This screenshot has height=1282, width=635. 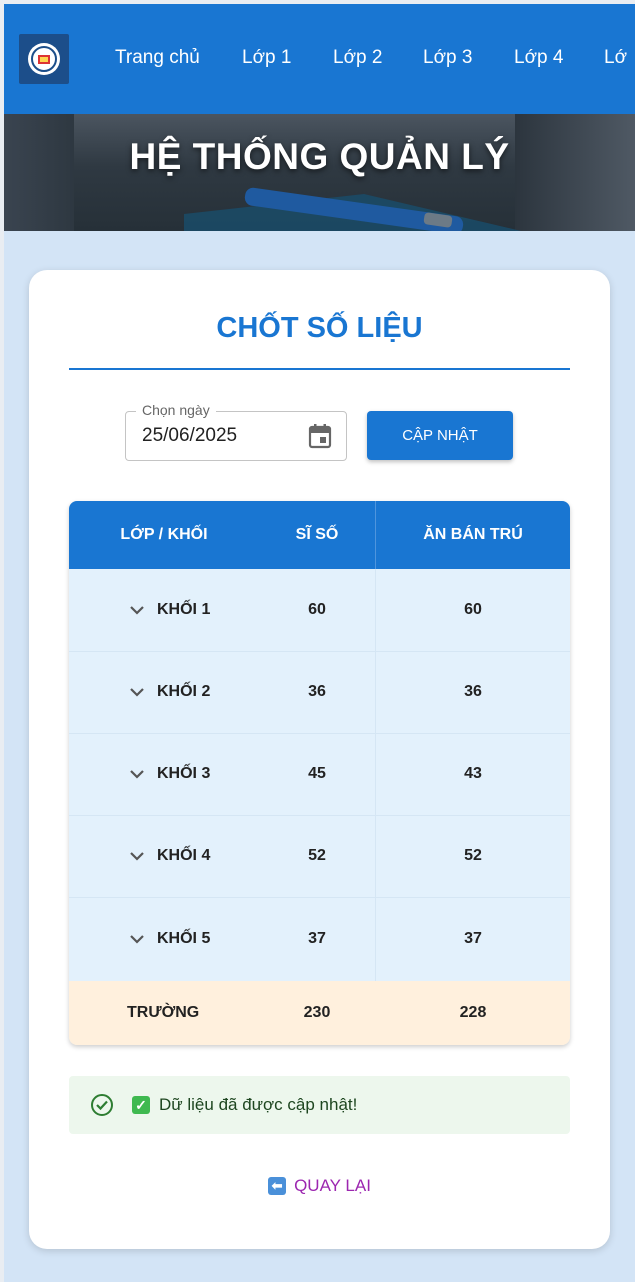 I want to click on table-row-grade-4: KHỐI 4 52 52, so click(x=319, y=856).